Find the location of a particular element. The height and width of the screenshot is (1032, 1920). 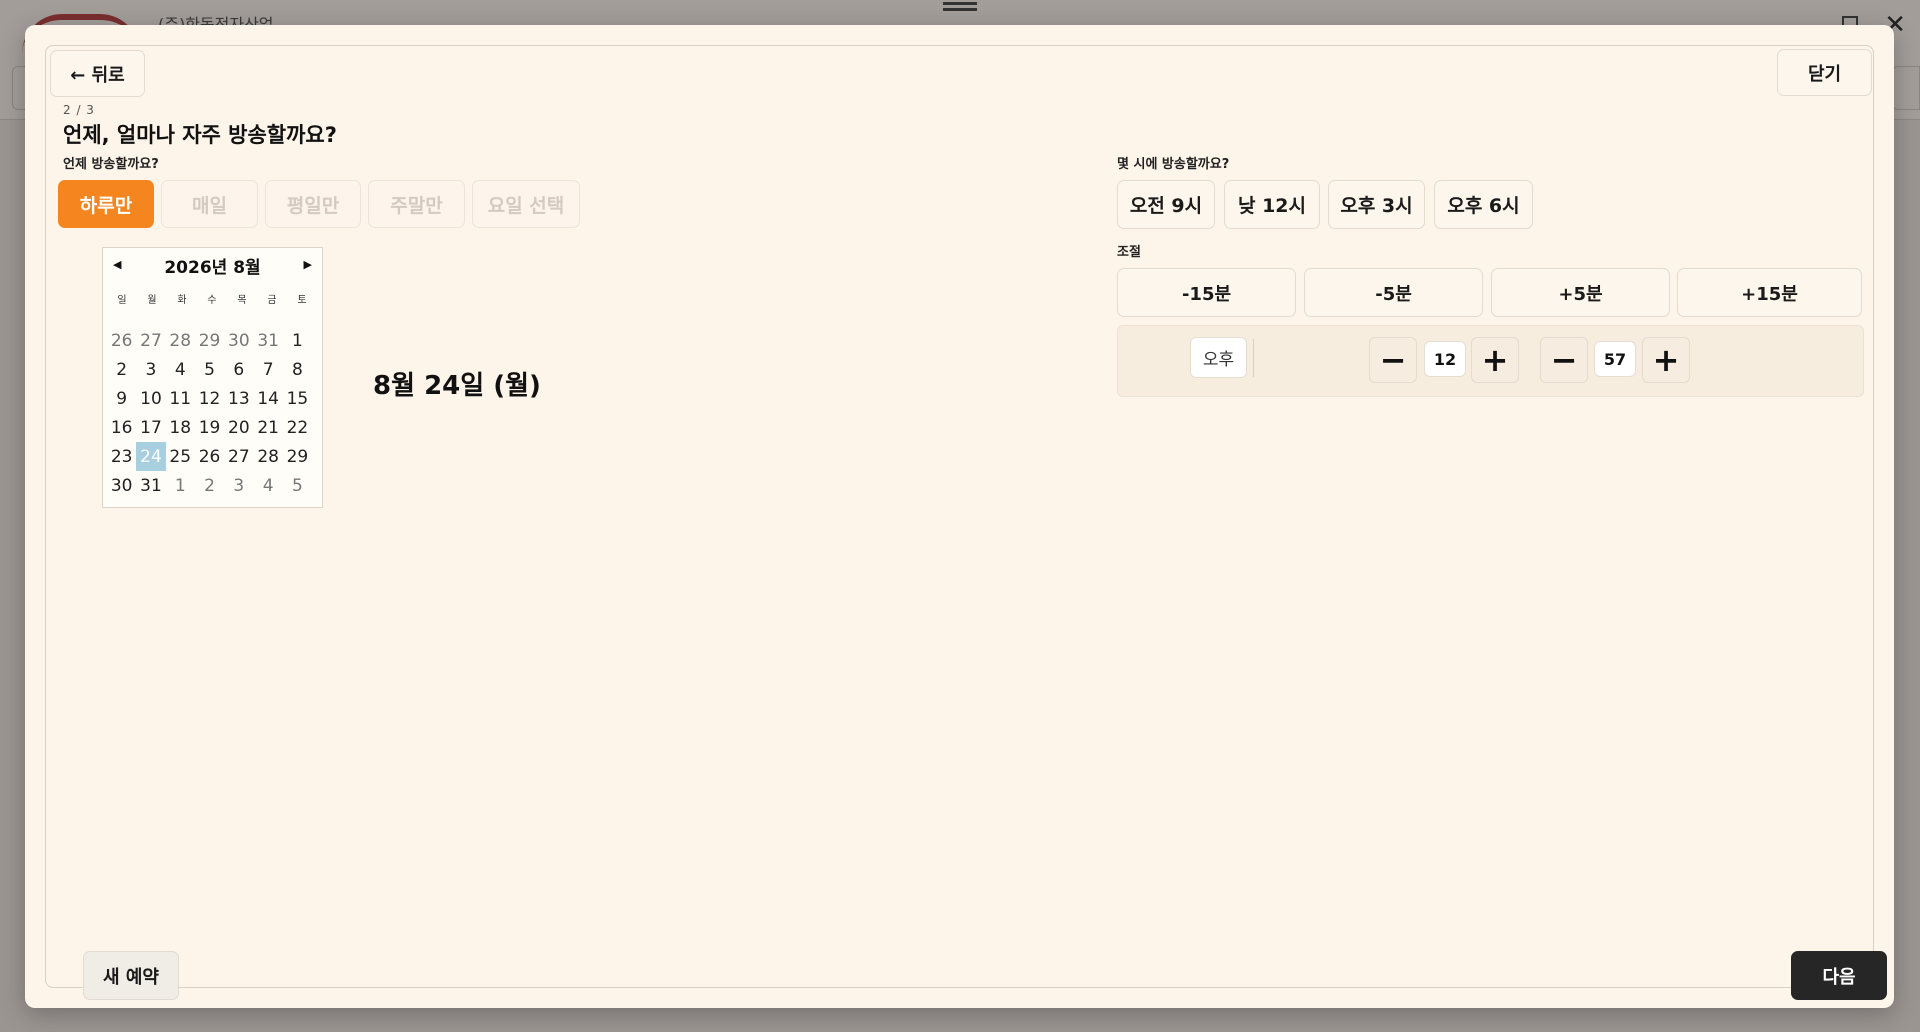

ampm-toggle: 오후 is located at coordinates (1218, 357).